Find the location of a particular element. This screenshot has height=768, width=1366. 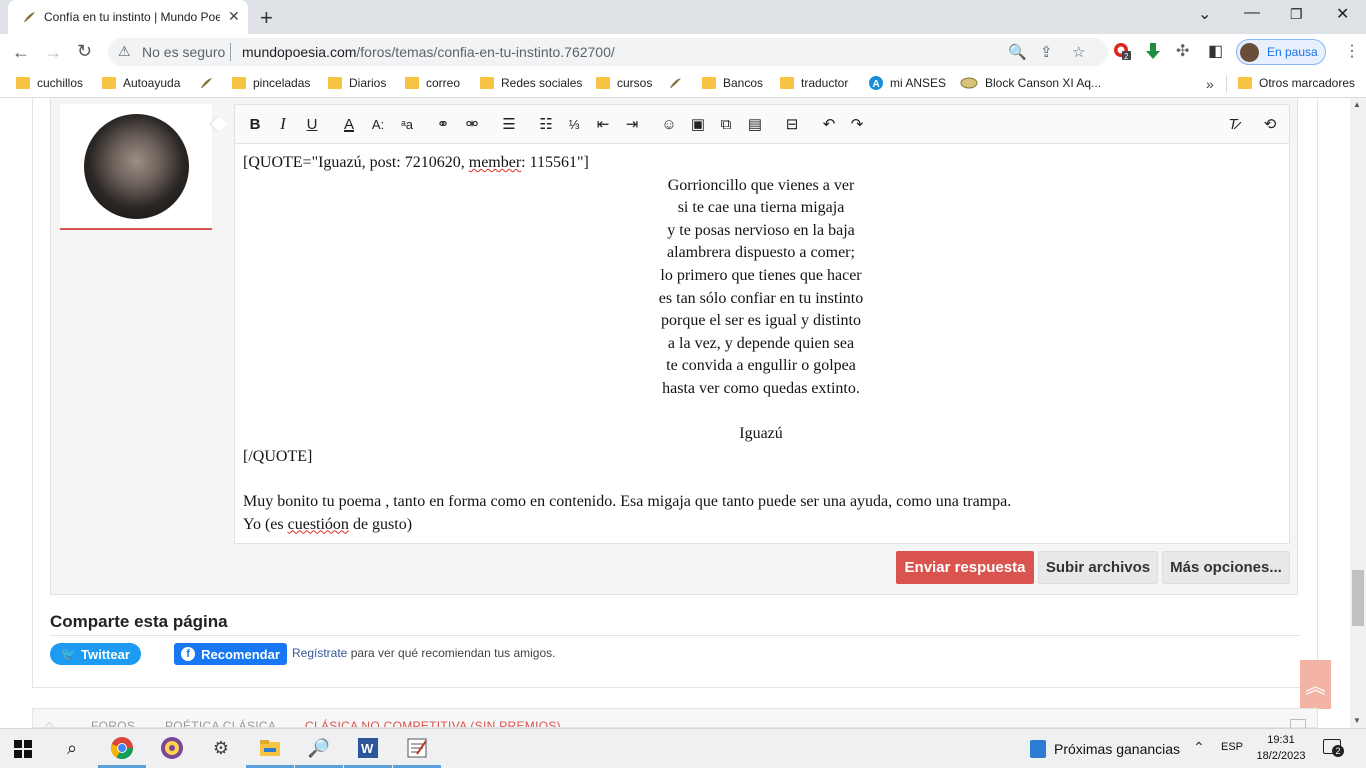

bookmark-traductor: traductor is located at coordinates (814, 83).